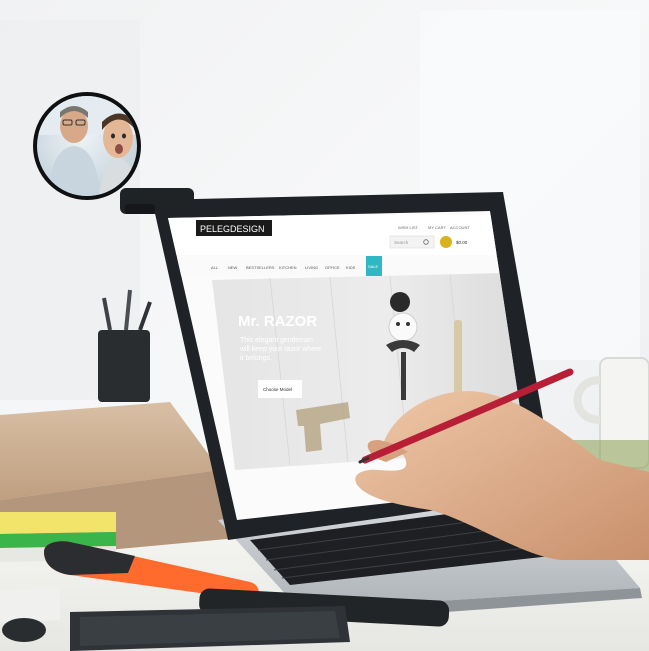 The height and width of the screenshot is (651, 649). I want to click on nav-item-kitchen: KITCHEN, so click(288, 267).